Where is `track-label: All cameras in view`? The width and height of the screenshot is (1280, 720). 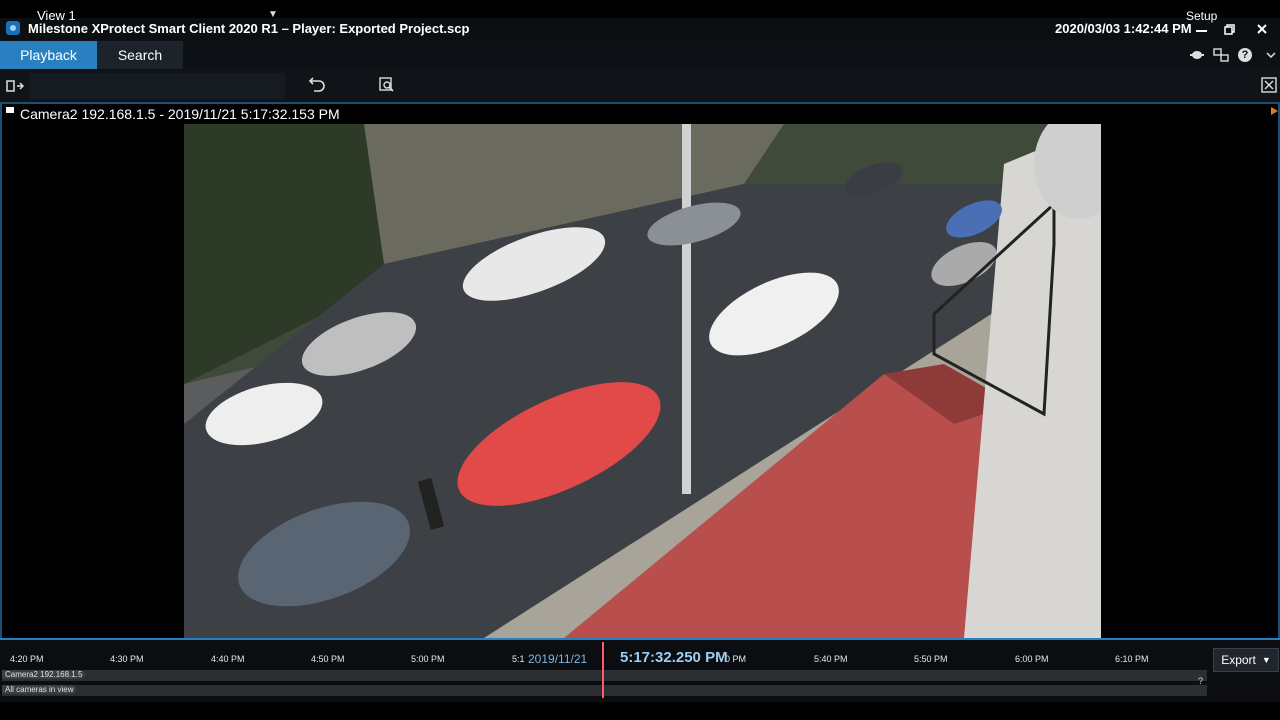
track-label: All cameras in view is located at coordinates (39, 689).